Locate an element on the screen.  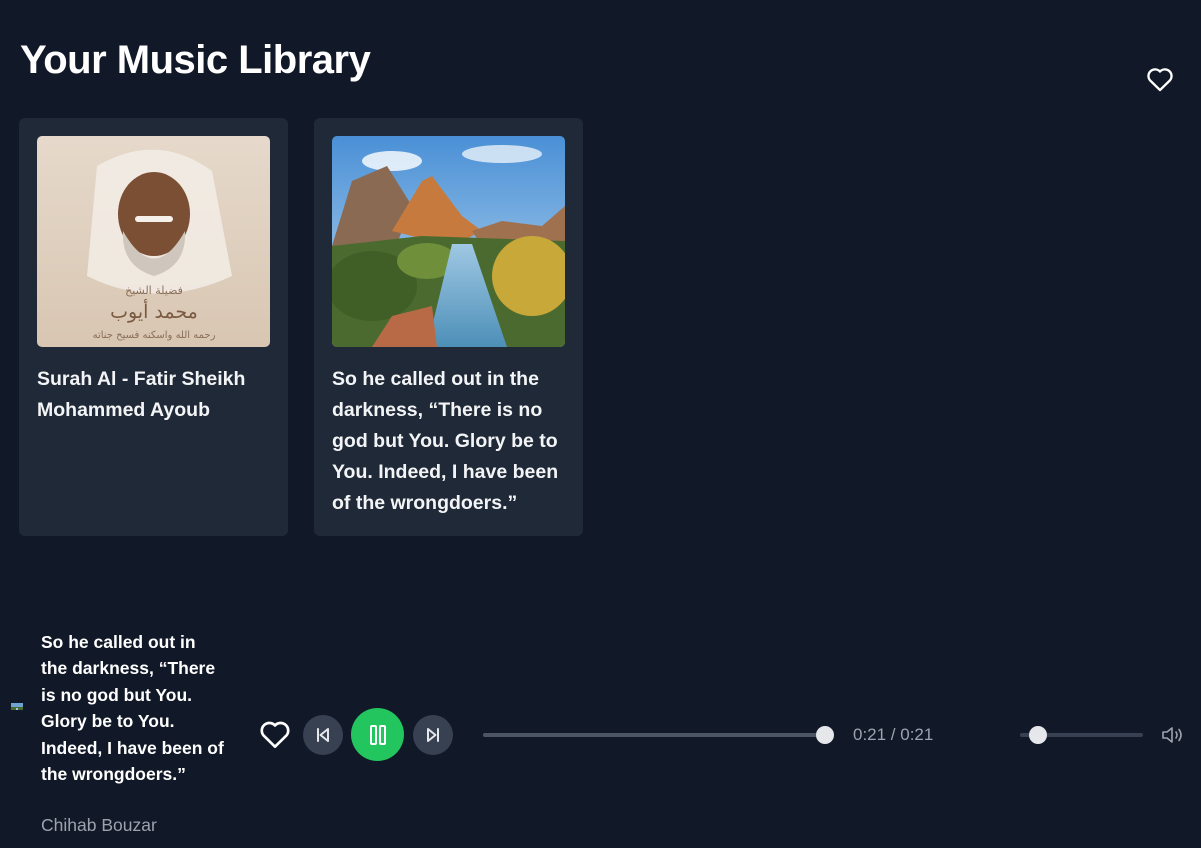
card-title: Surah Al - Fatir Sheikh Mohammed Ayoub is located at coordinates (141, 394).